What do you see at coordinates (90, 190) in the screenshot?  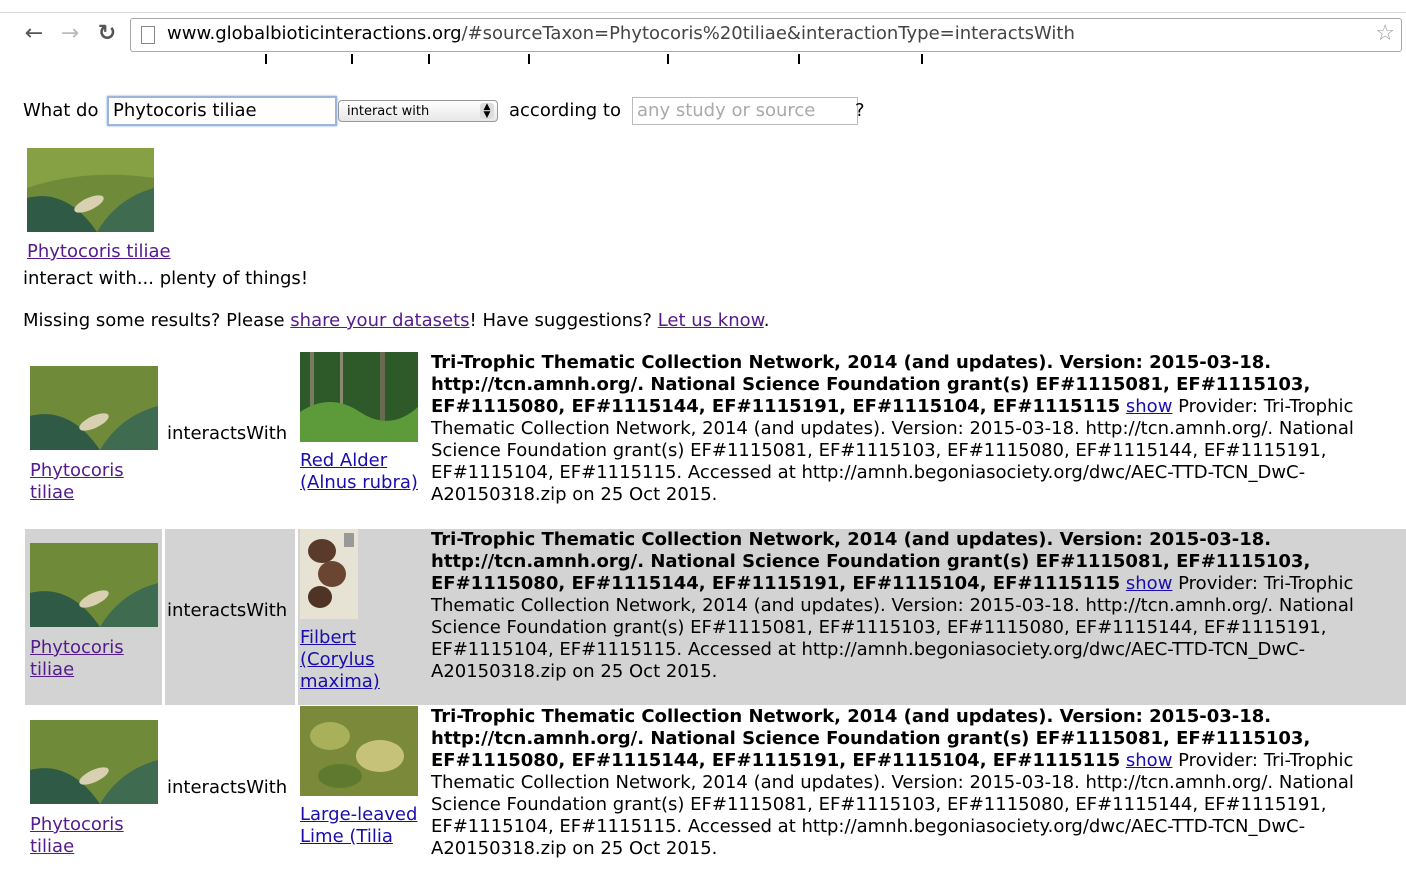 I see `taxon-photo` at bounding box center [90, 190].